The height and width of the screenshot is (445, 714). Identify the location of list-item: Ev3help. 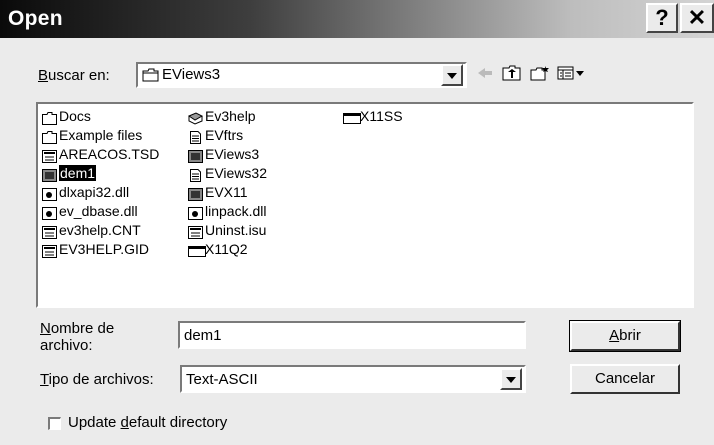
(221, 116).